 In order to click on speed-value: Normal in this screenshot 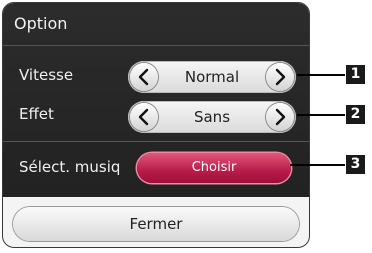, I will do `click(212, 77)`.